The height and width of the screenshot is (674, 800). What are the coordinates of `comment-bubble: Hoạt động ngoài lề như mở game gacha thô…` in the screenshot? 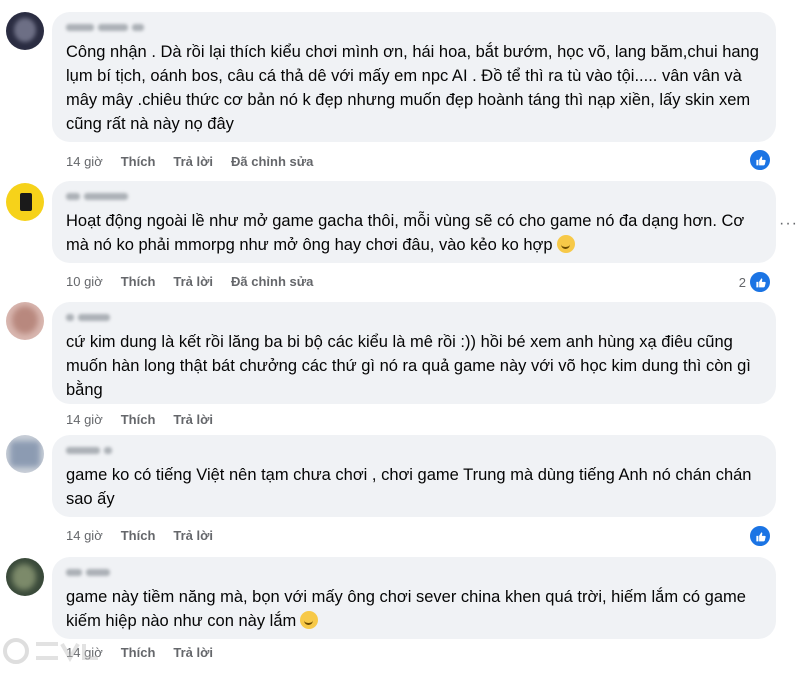 It's located at (414, 222).